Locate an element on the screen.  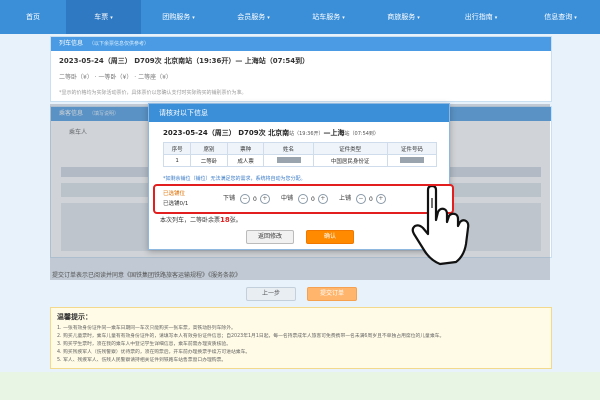
pointing-hand-icon is located at coordinates (440, 226).